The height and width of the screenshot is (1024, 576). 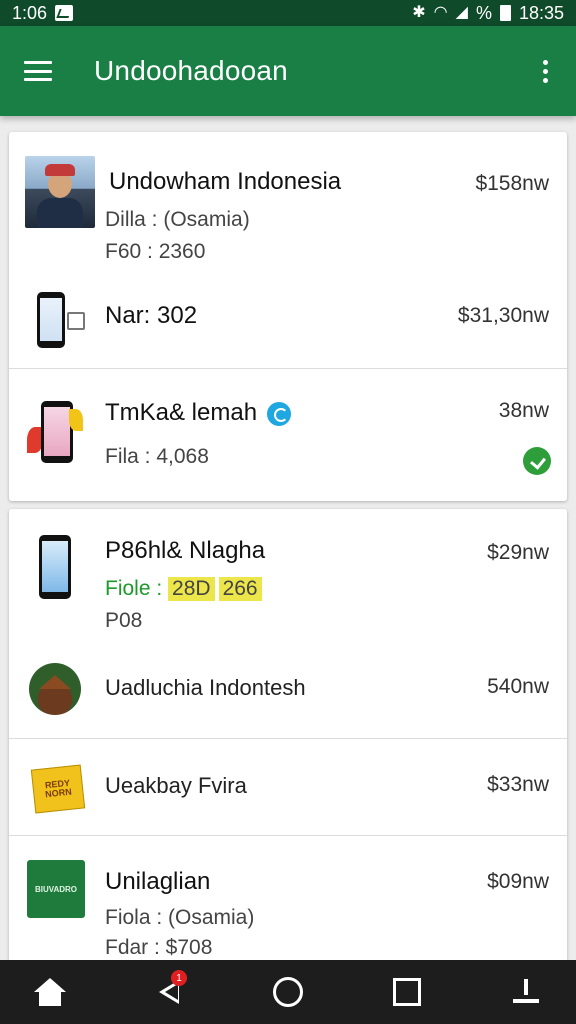 I want to click on phone-accessory-icon, so click(x=76, y=321).